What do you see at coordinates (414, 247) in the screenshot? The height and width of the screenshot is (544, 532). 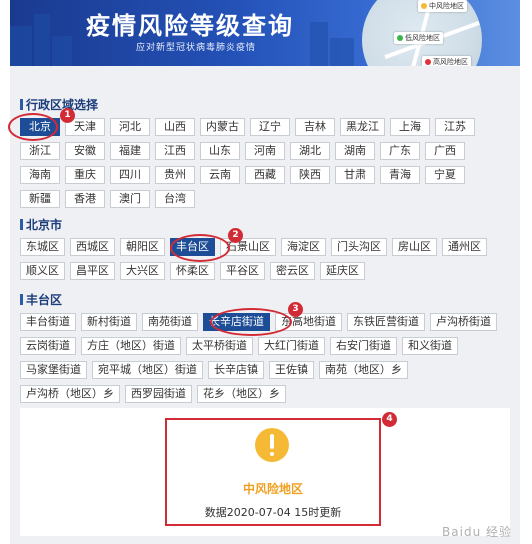 I see `district-tag: 房山区` at bounding box center [414, 247].